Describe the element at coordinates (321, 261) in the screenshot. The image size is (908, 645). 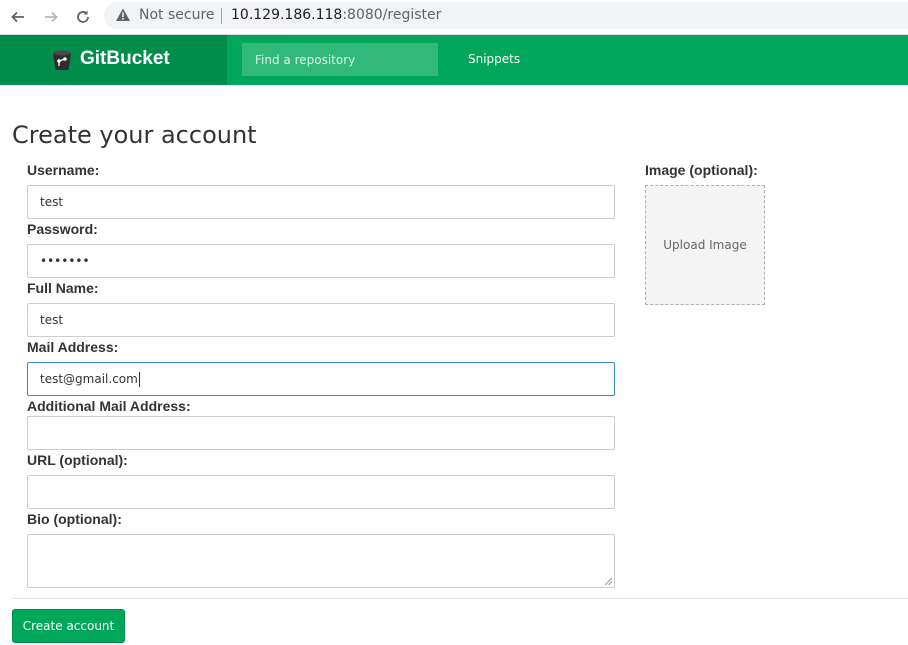
I see `password-field: •••••••` at that location.